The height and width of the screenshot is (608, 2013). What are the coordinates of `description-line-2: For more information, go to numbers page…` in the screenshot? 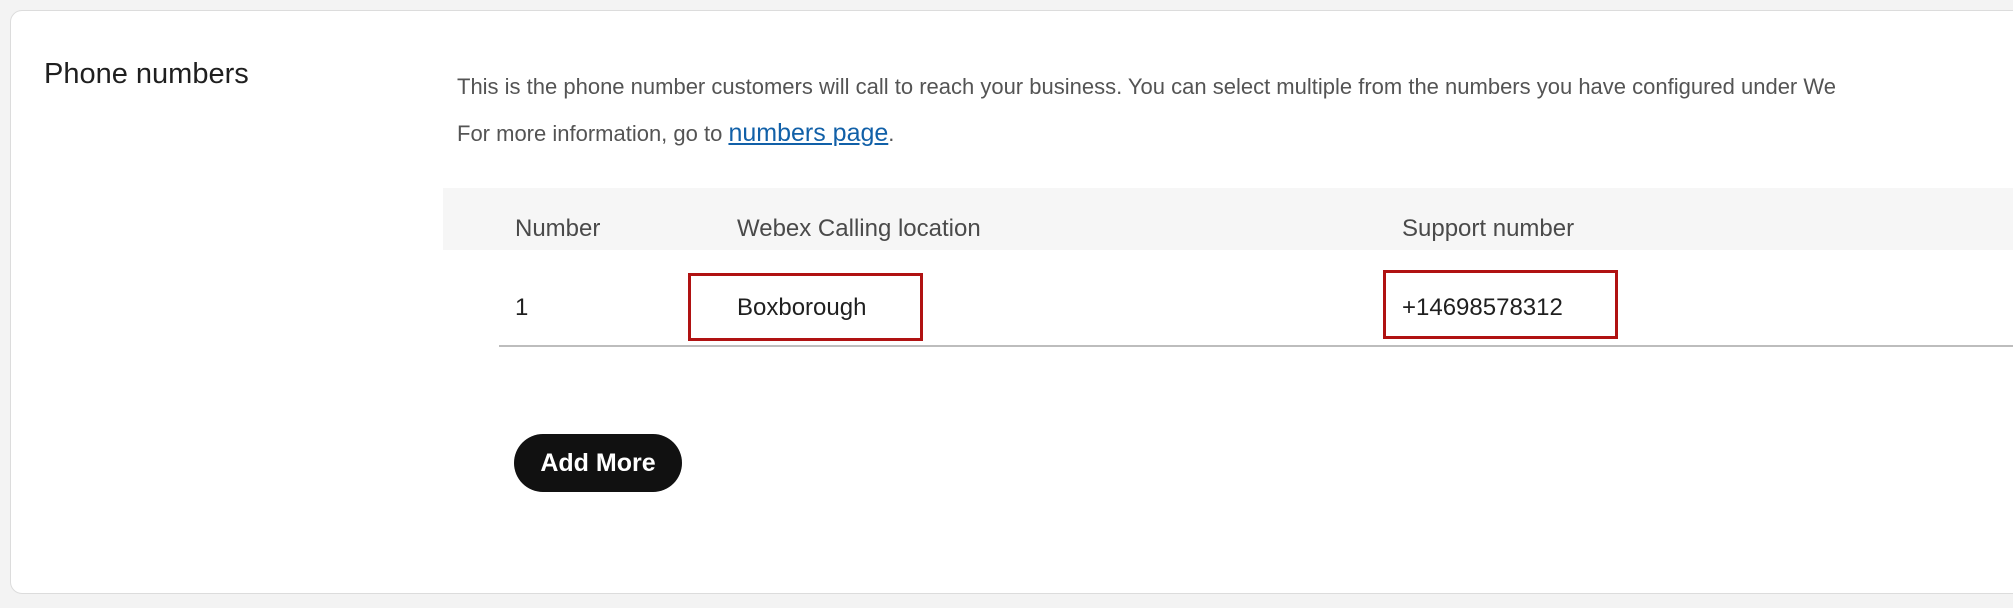 It's located at (1146, 133).